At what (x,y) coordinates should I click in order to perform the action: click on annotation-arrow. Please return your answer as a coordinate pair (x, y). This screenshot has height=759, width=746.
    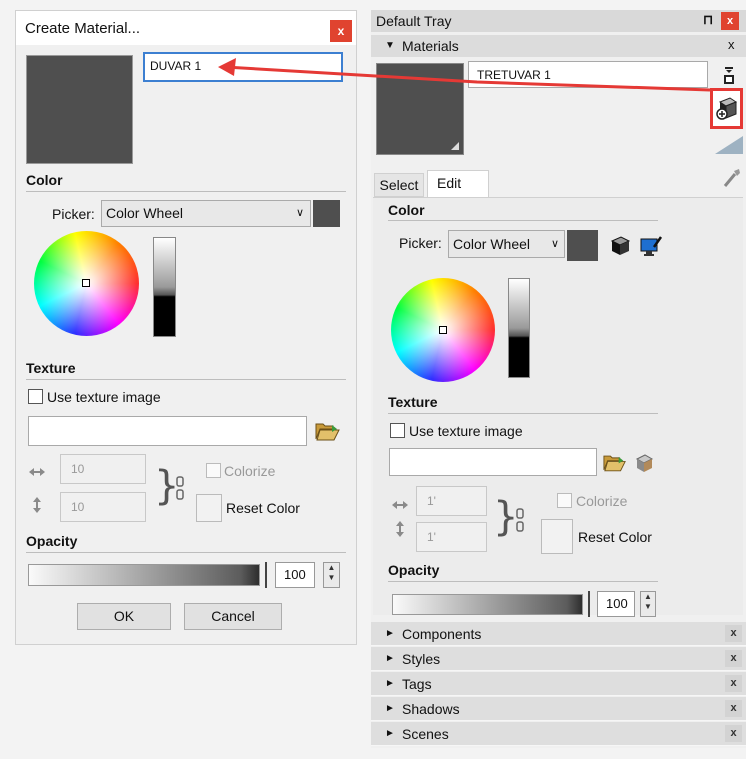
    Looking at the image, I should click on (464, 75).